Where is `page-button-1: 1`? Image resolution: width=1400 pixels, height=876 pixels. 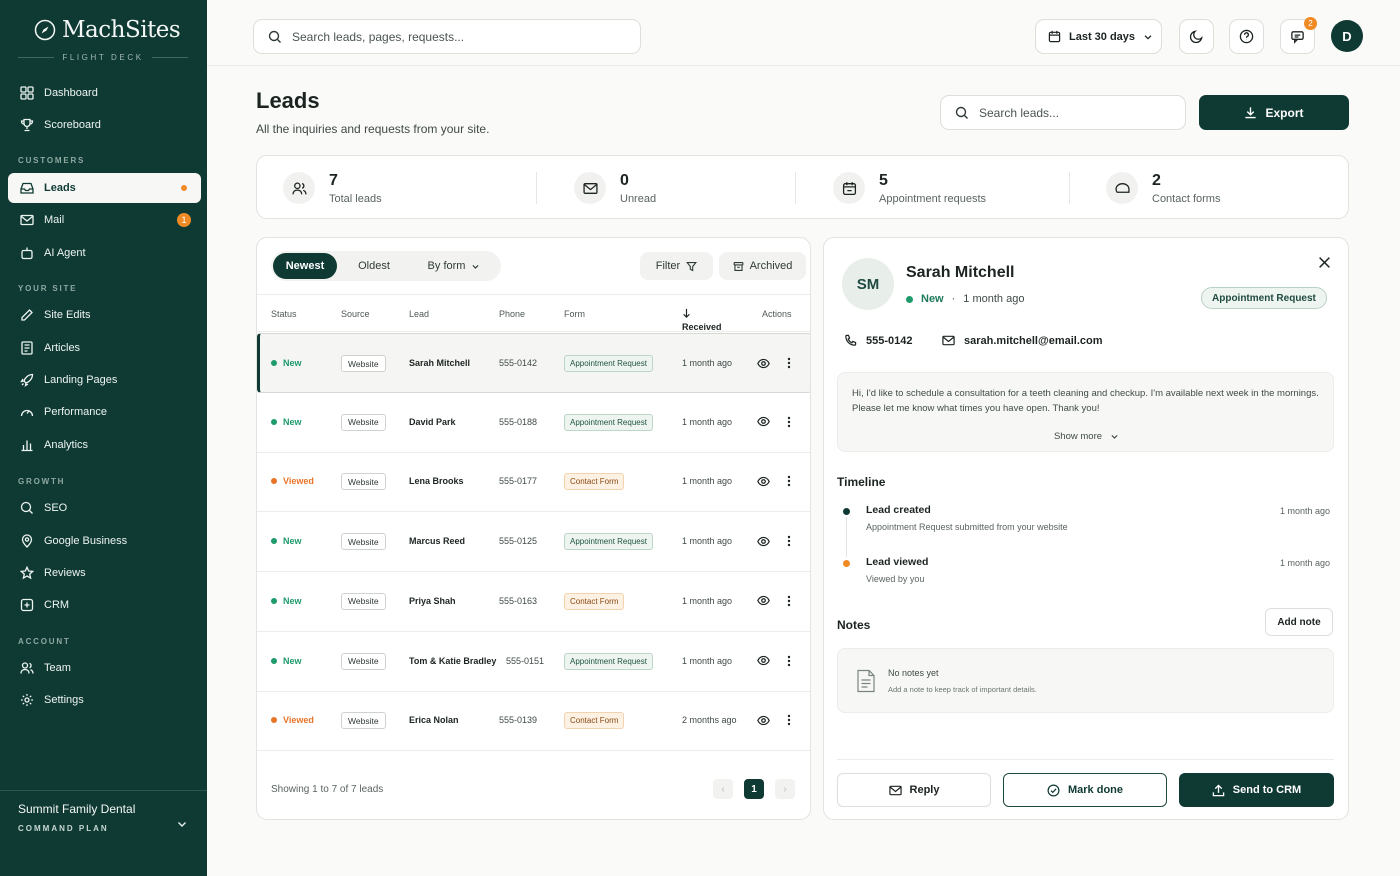 page-button-1: 1 is located at coordinates (754, 789).